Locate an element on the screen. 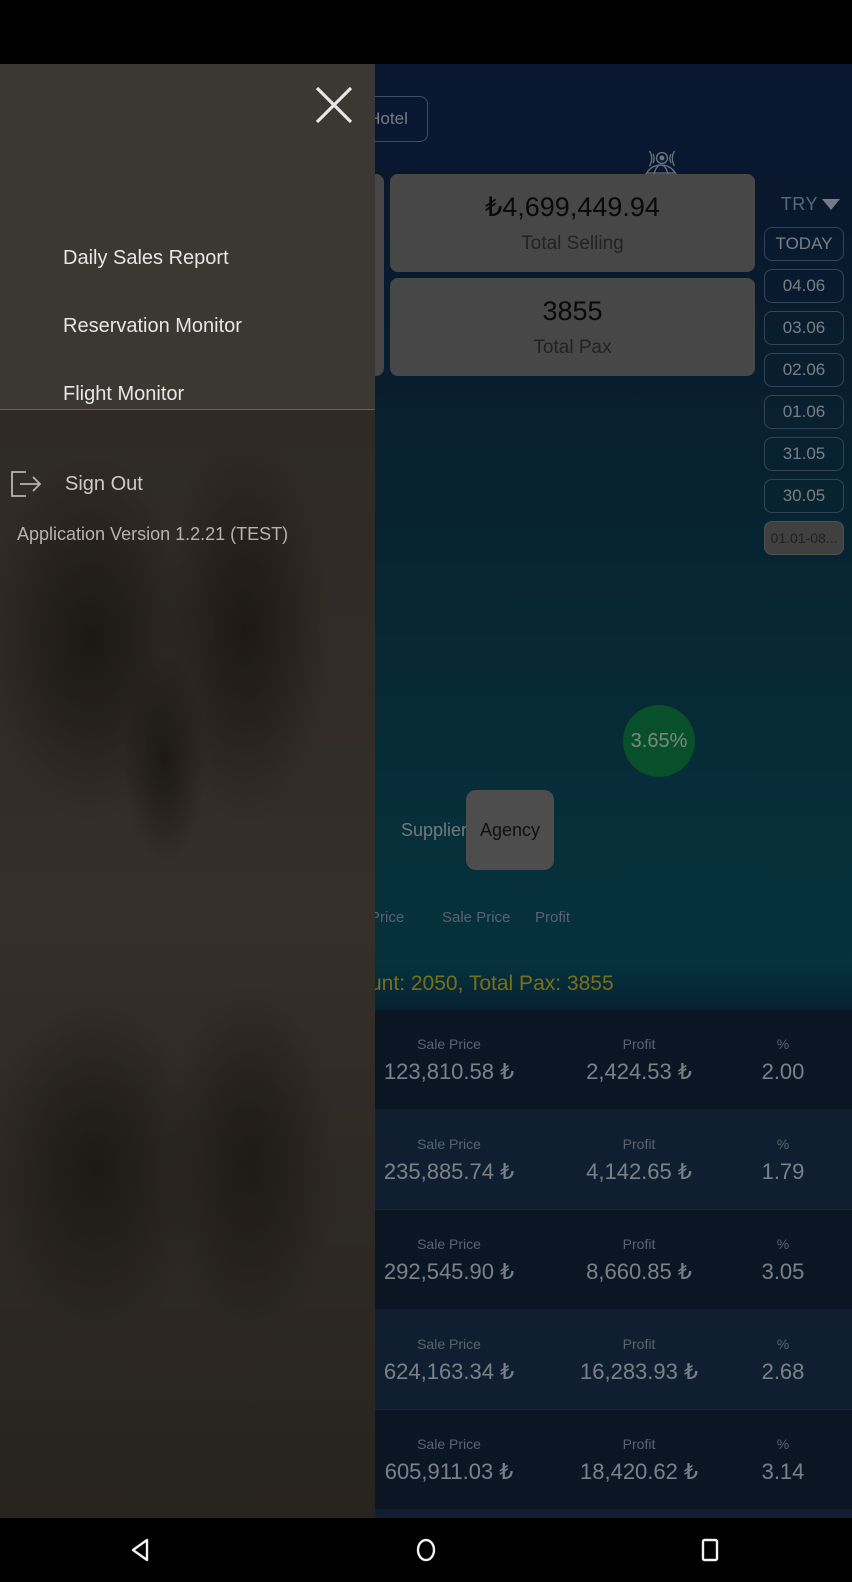 The height and width of the screenshot is (1582, 852). date-btn-3005: 30.05 is located at coordinates (804, 496).